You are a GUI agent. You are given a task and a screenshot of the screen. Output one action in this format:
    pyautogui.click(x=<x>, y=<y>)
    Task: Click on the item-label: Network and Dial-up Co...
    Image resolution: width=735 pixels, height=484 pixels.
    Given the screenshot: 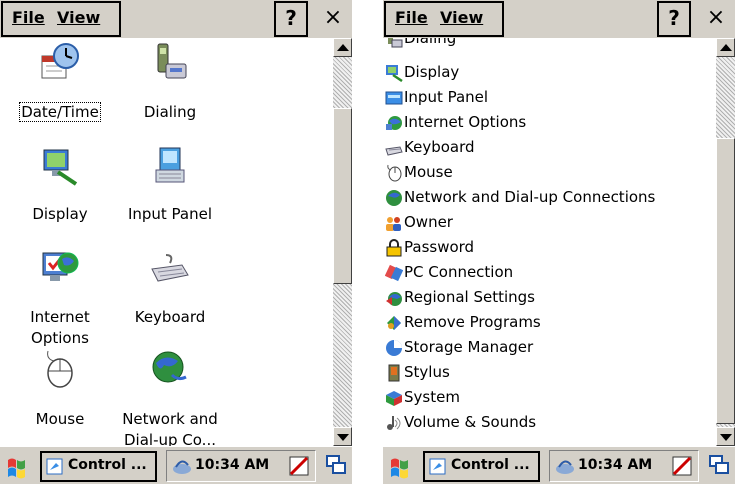 What is the action you would take?
    pyautogui.click(x=170, y=428)
    